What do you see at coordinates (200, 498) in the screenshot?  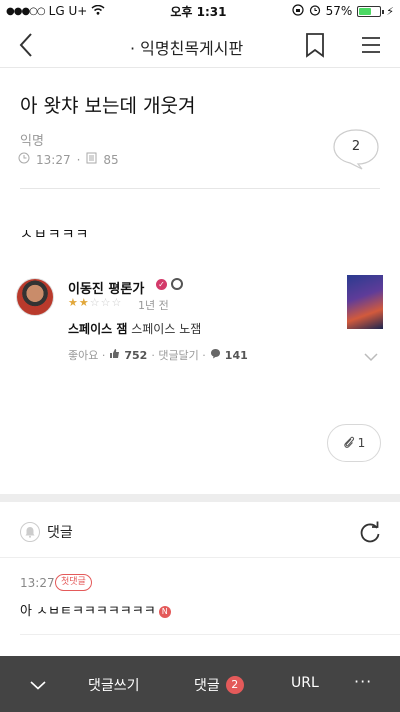 I see `section-divider` at bounding box center [200, 498].